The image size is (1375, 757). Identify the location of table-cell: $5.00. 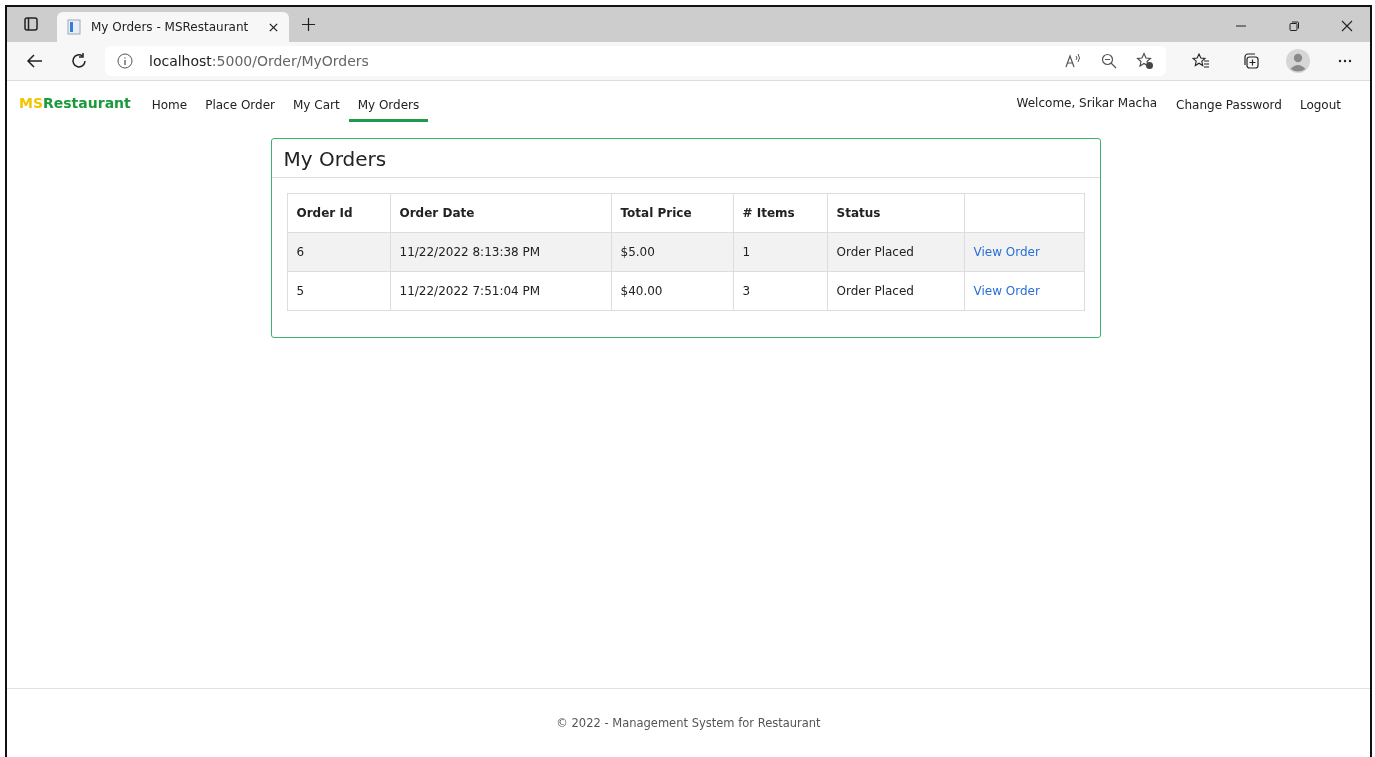
(672, 252).